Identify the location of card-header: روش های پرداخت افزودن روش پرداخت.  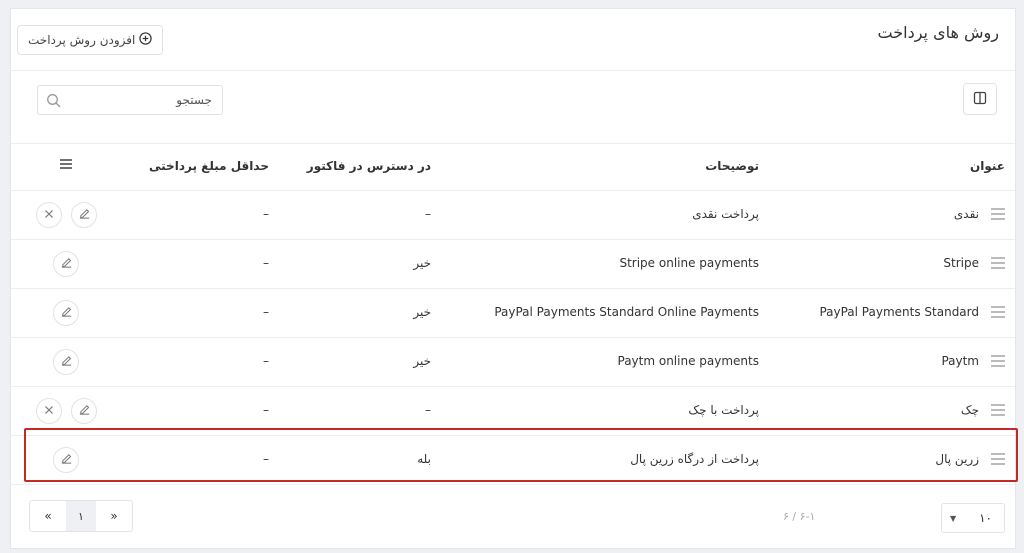
(513, 40).